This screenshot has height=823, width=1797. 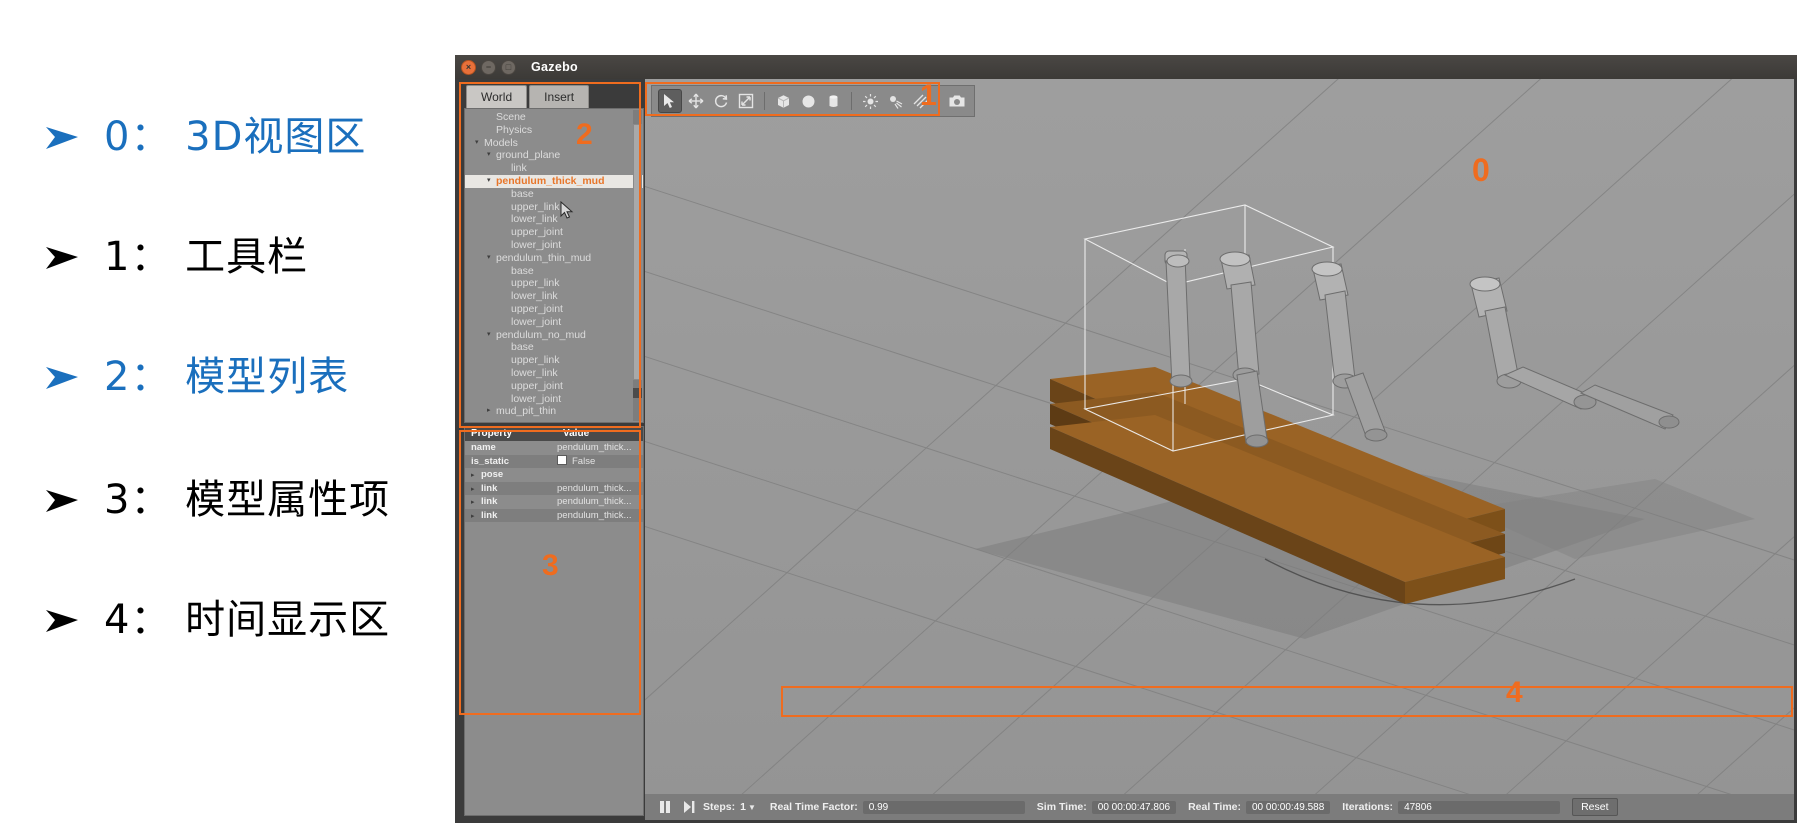 What do you see at coordinates (509, 488) in the screenshot?
I see `property-name: ▸ link` at bounding box center [509, 488].